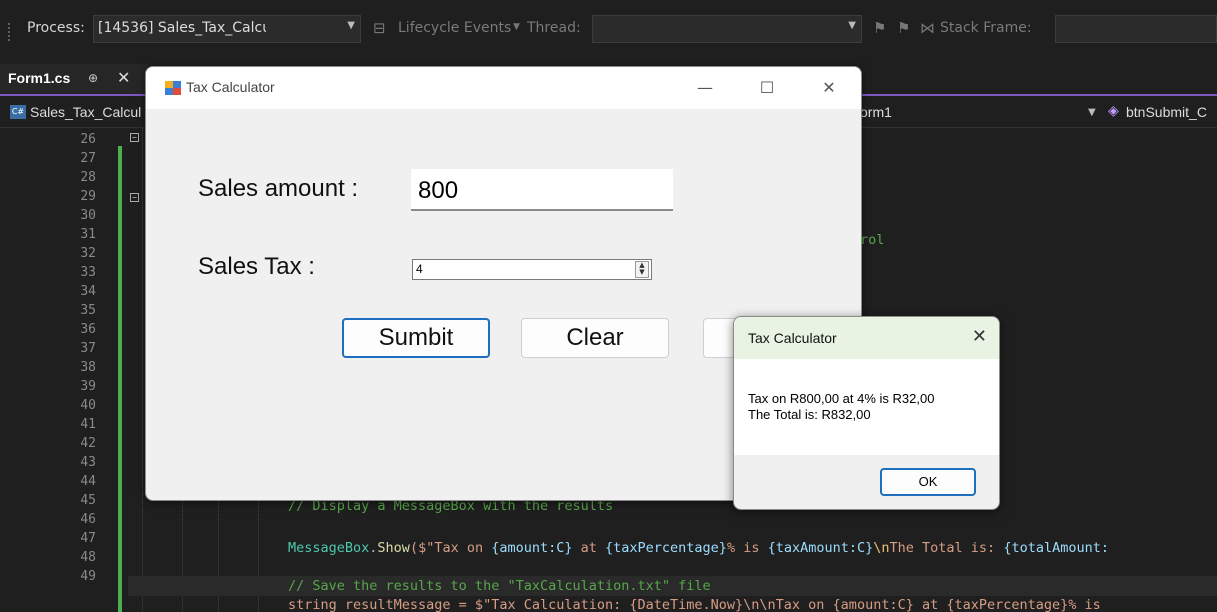 The height and width of the screenshot is (612, 1217). I want to click on sales-amount-label: Sales amount :, so click(278, 188).